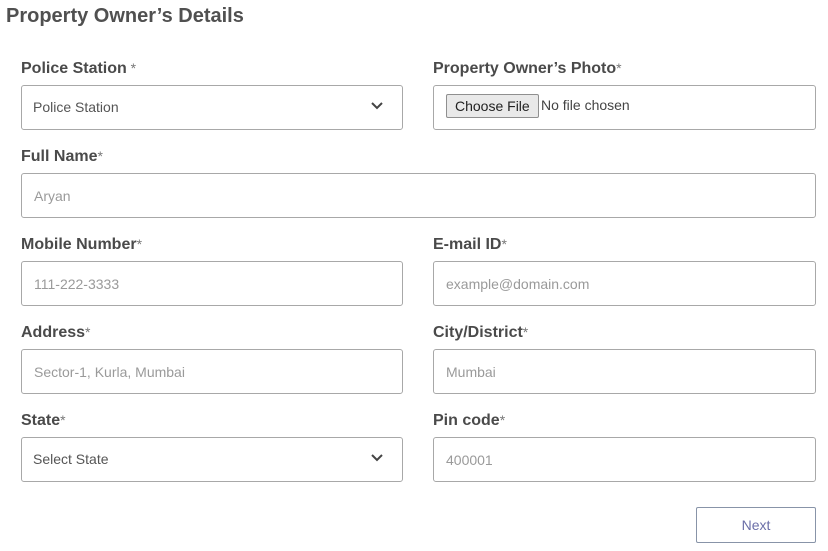 Image resolution: width=828 pixels, height=551 pixels. What do you see at coordinates (466, 420) in the screenshot?
I see `pincode-label-text: Pin code` at bounding box center [466, 420].